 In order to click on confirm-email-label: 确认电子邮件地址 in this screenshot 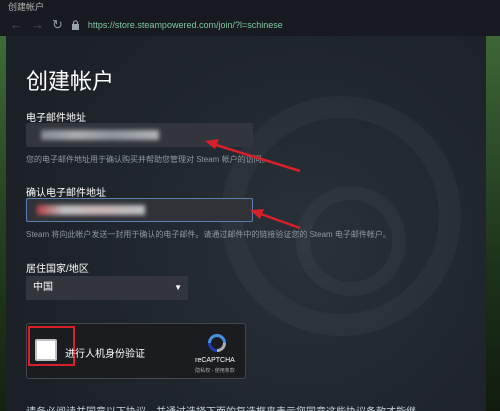, I will do `click(66, 193)`.